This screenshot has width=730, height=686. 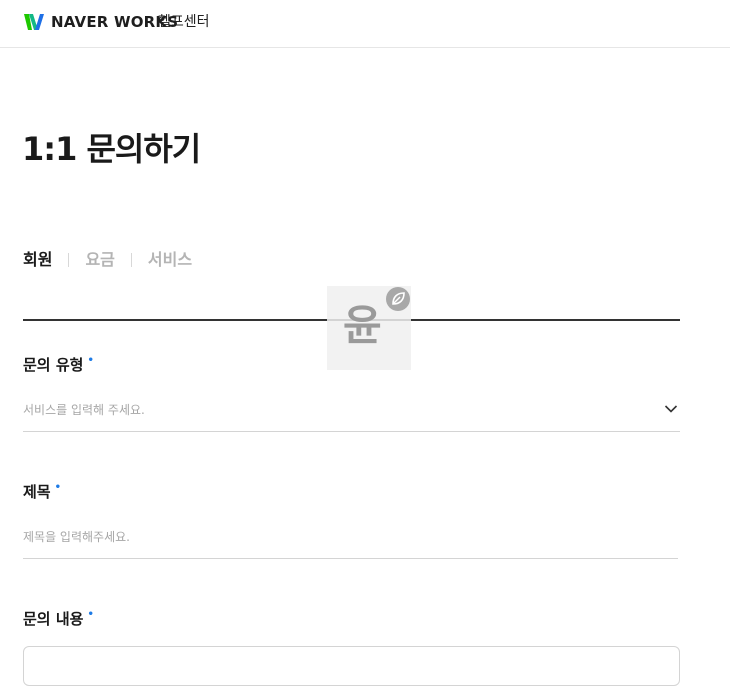 I want to click on category-tabs: 회원 요금 서비스, so click(x=107, y=260).